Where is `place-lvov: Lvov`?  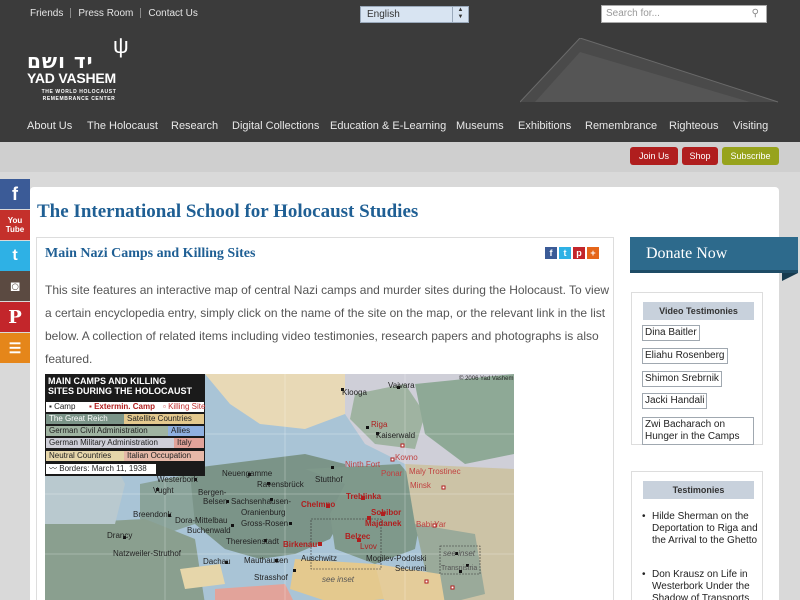
place-lvov: Lvov is located at coordinates (368, 546).